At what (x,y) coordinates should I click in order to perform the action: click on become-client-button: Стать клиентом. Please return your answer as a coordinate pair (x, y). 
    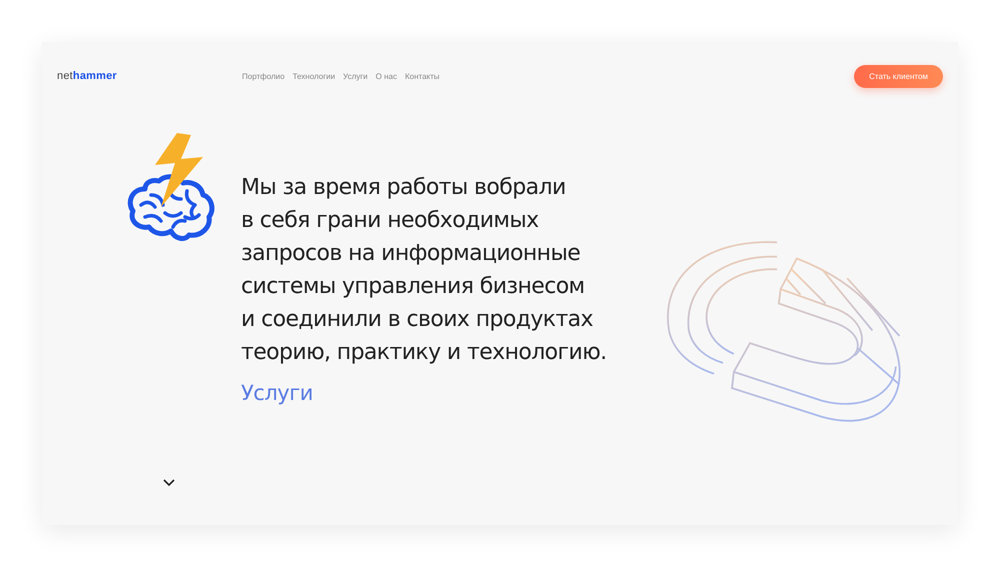
    Looking at the image, I should click on (898, 76).